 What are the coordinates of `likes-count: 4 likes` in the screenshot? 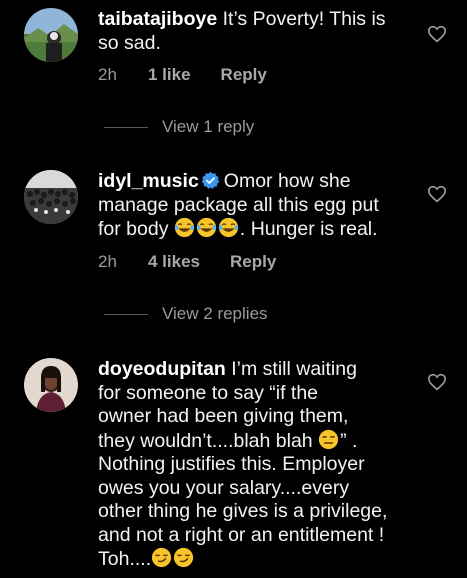 It's located at (174, 262).